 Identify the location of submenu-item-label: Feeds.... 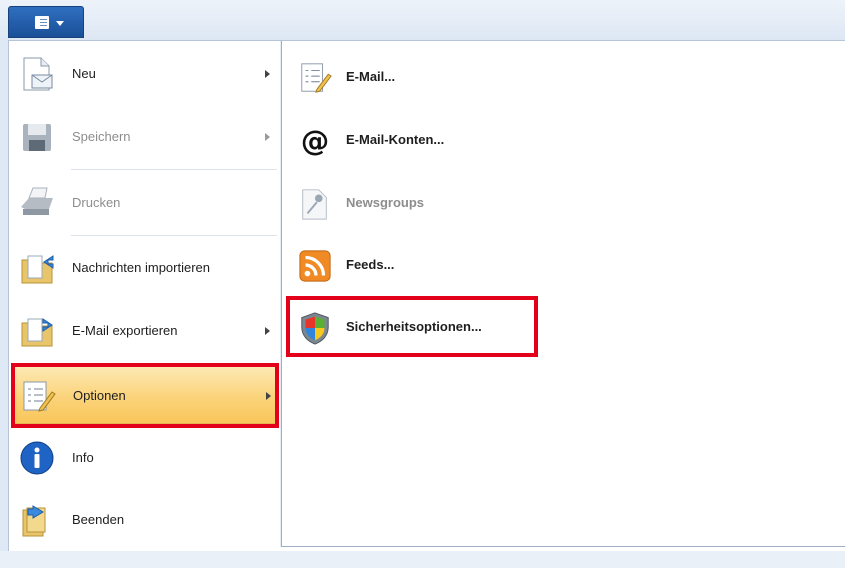
(370, 264).